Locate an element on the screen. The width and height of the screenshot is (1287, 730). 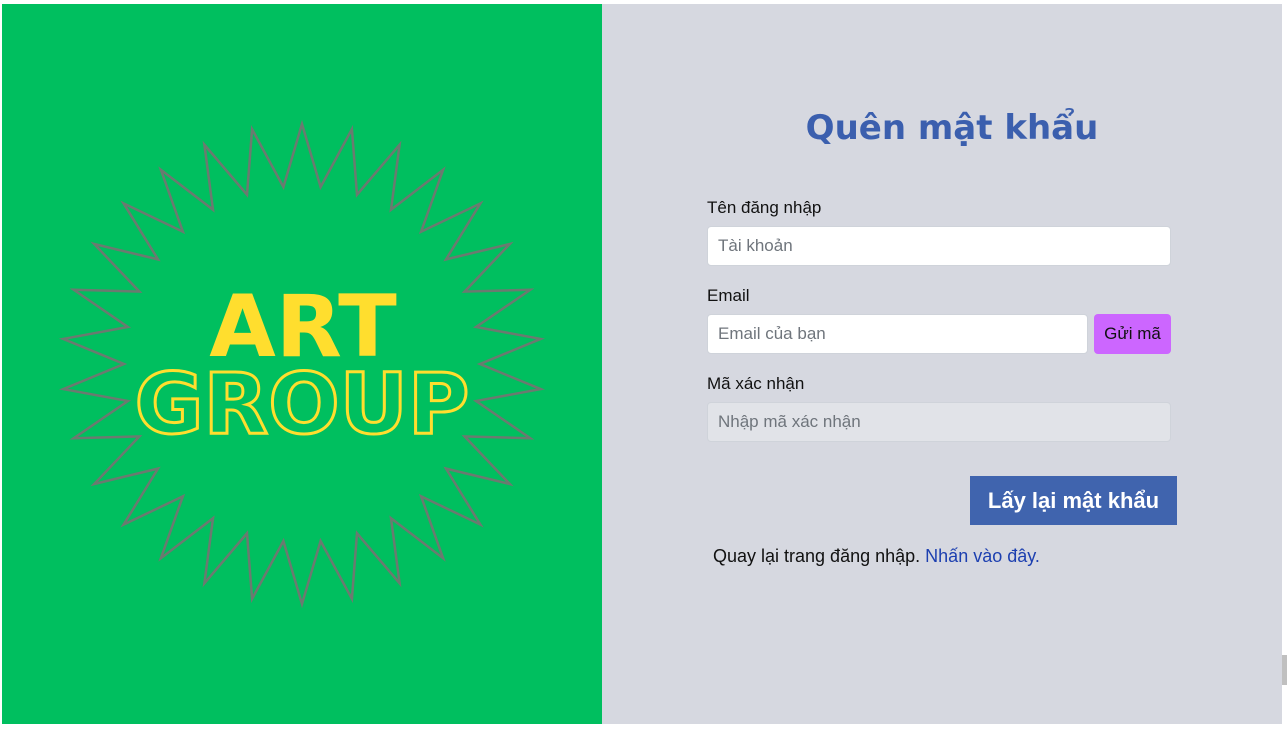
page-title: Quên mật khẩu is located at coordinates (952, 128).